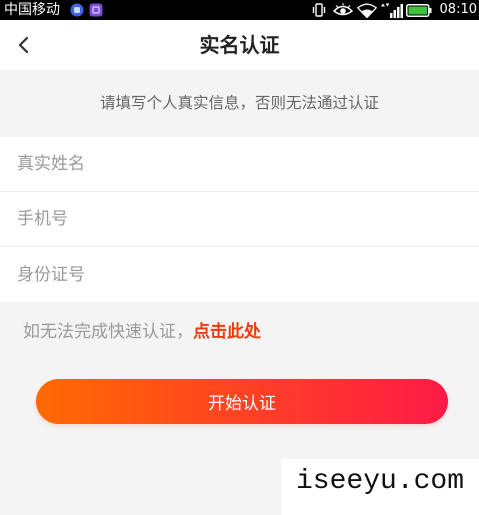 The width and height of the screenshot is (479, 515). Describe the element at coordinates (343, 9) in the screenshot. I see `eye-icon` at that location.